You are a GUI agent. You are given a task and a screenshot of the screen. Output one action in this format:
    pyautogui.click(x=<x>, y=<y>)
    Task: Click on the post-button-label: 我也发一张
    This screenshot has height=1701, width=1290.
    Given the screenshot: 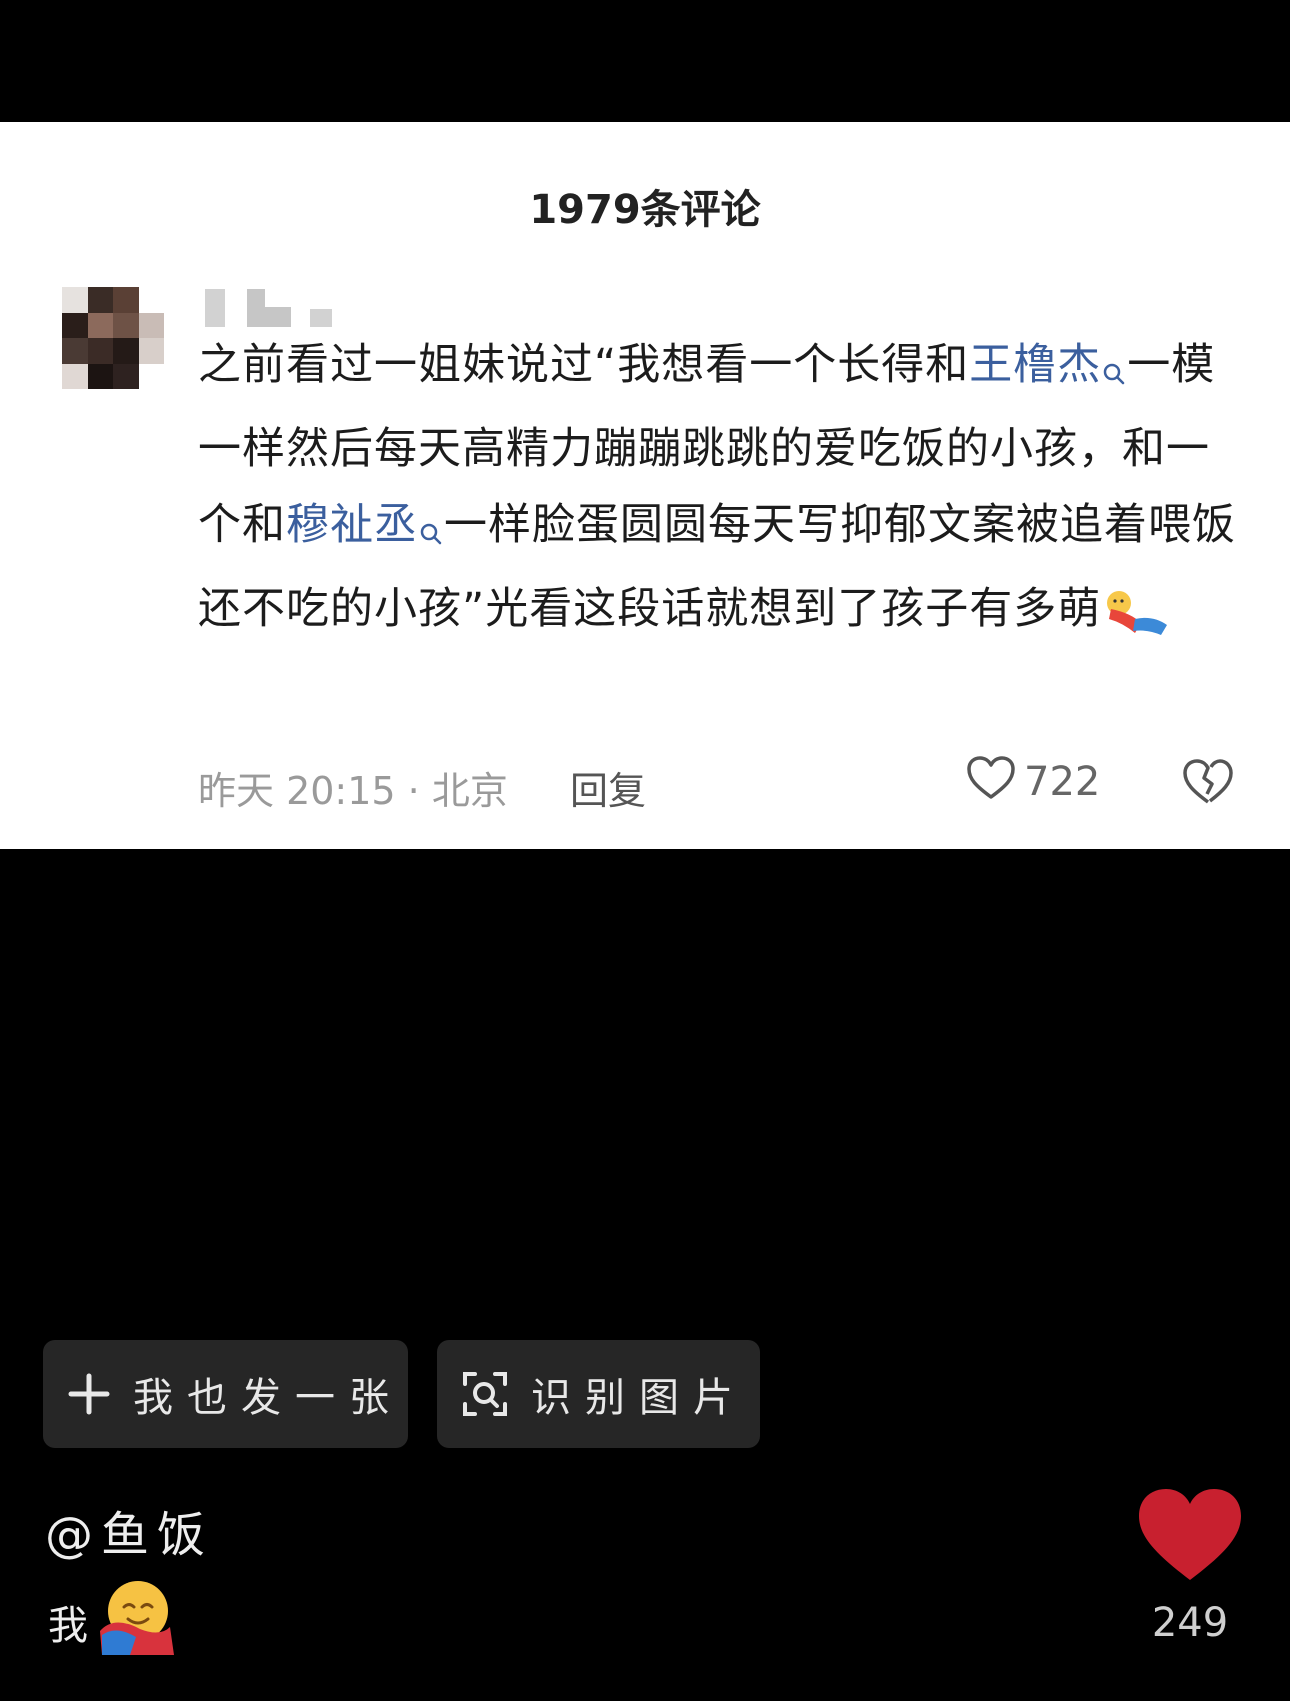 What is the action you would take?
    pyautogui.click(x=268, y=1398)
    